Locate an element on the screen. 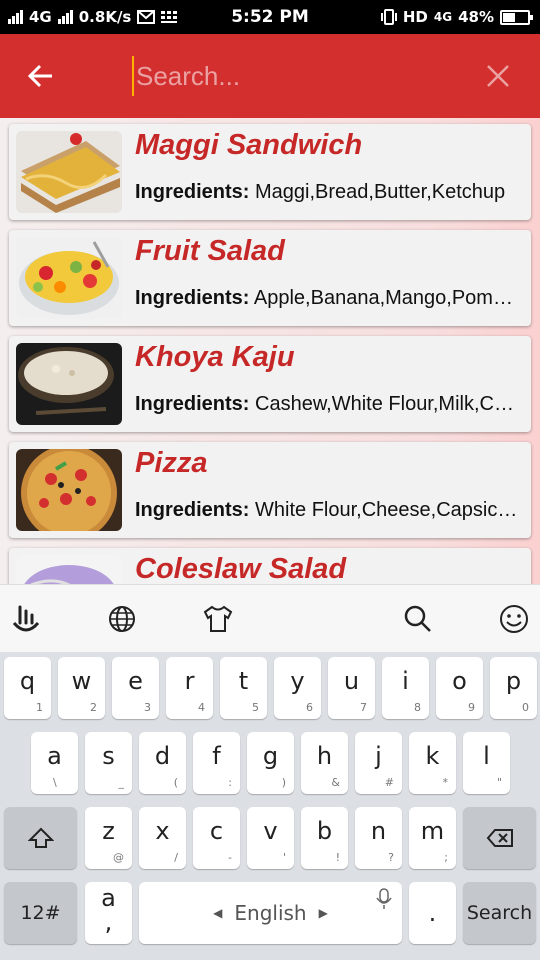 This screenshot has width=540, height=960. arrow-left-icon is located at coordinates (40, 76).